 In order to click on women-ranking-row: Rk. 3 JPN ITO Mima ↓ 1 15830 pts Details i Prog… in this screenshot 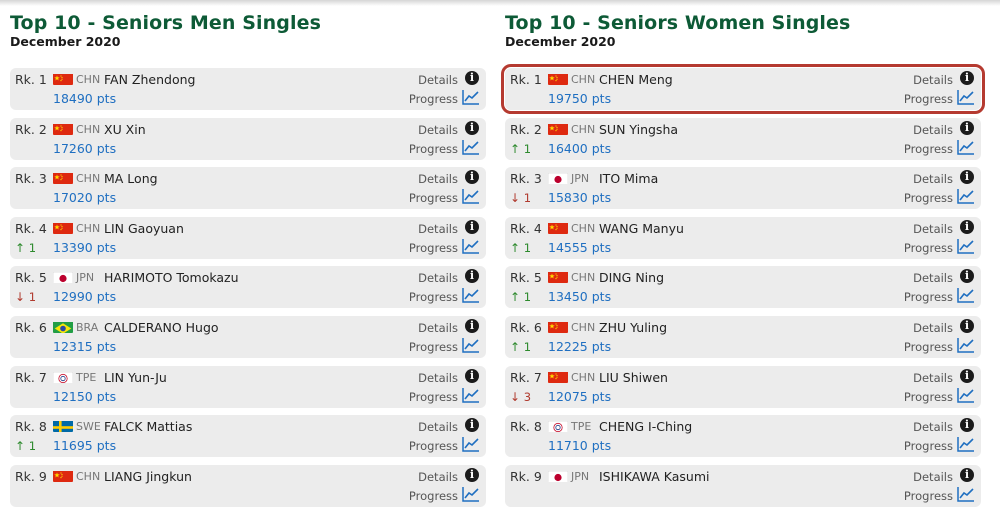, I will do `click(743, 188)`.